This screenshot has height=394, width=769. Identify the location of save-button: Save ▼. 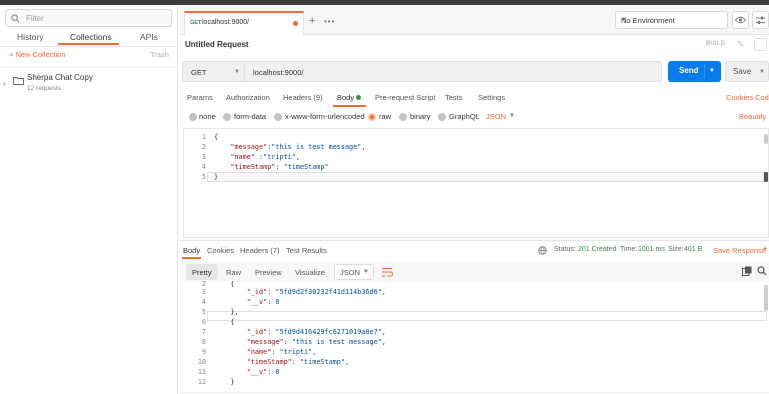
(747, 71).